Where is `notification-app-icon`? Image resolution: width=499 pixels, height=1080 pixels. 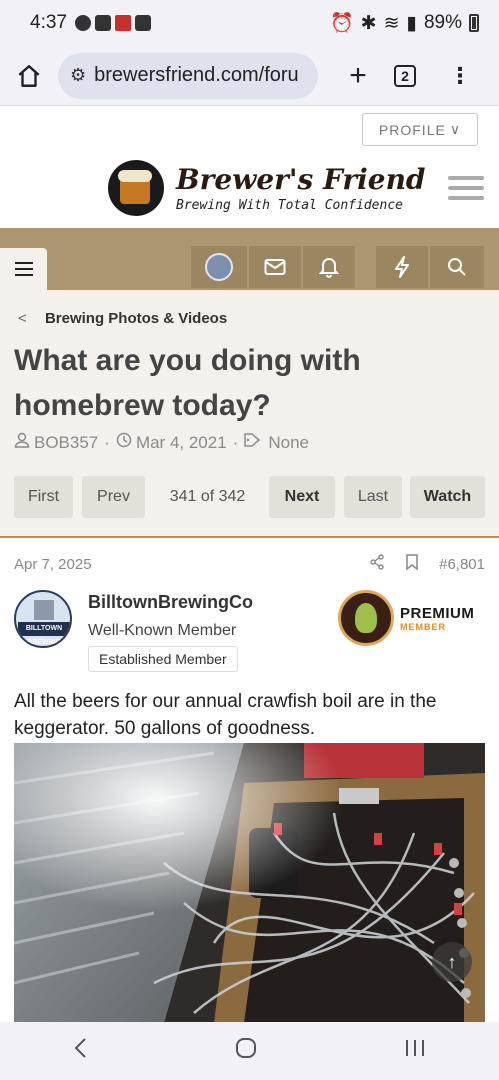 notification-app-icon is located at coordinates (122, 23).